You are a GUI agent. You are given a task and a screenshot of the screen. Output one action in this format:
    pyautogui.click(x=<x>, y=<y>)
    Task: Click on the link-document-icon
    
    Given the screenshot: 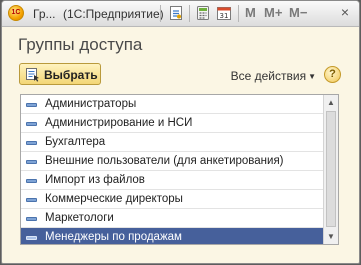 What is the action you would take?
    pyautogui.click(x=176, y=13)
    